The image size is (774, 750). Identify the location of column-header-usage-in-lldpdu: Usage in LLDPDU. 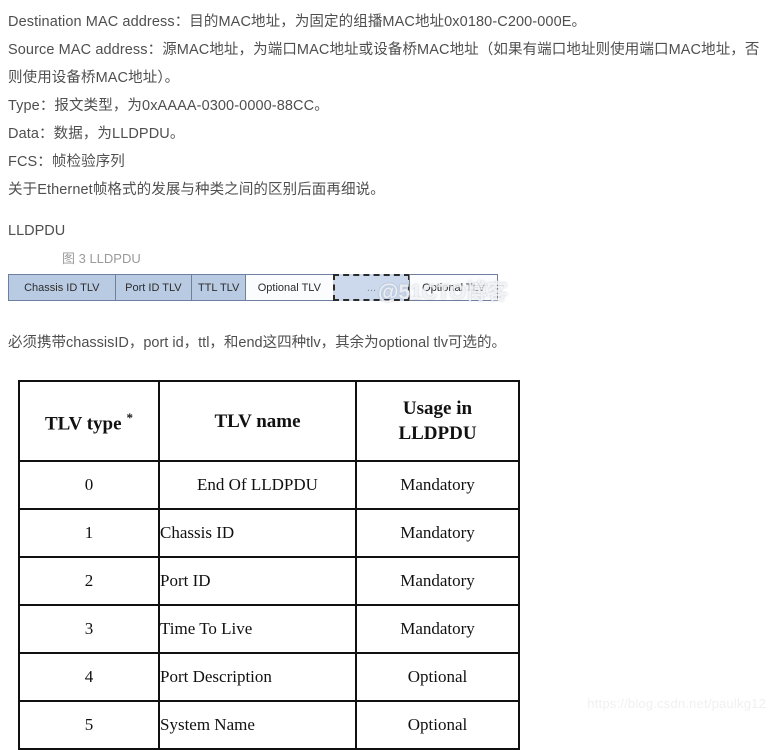
(437, 421).